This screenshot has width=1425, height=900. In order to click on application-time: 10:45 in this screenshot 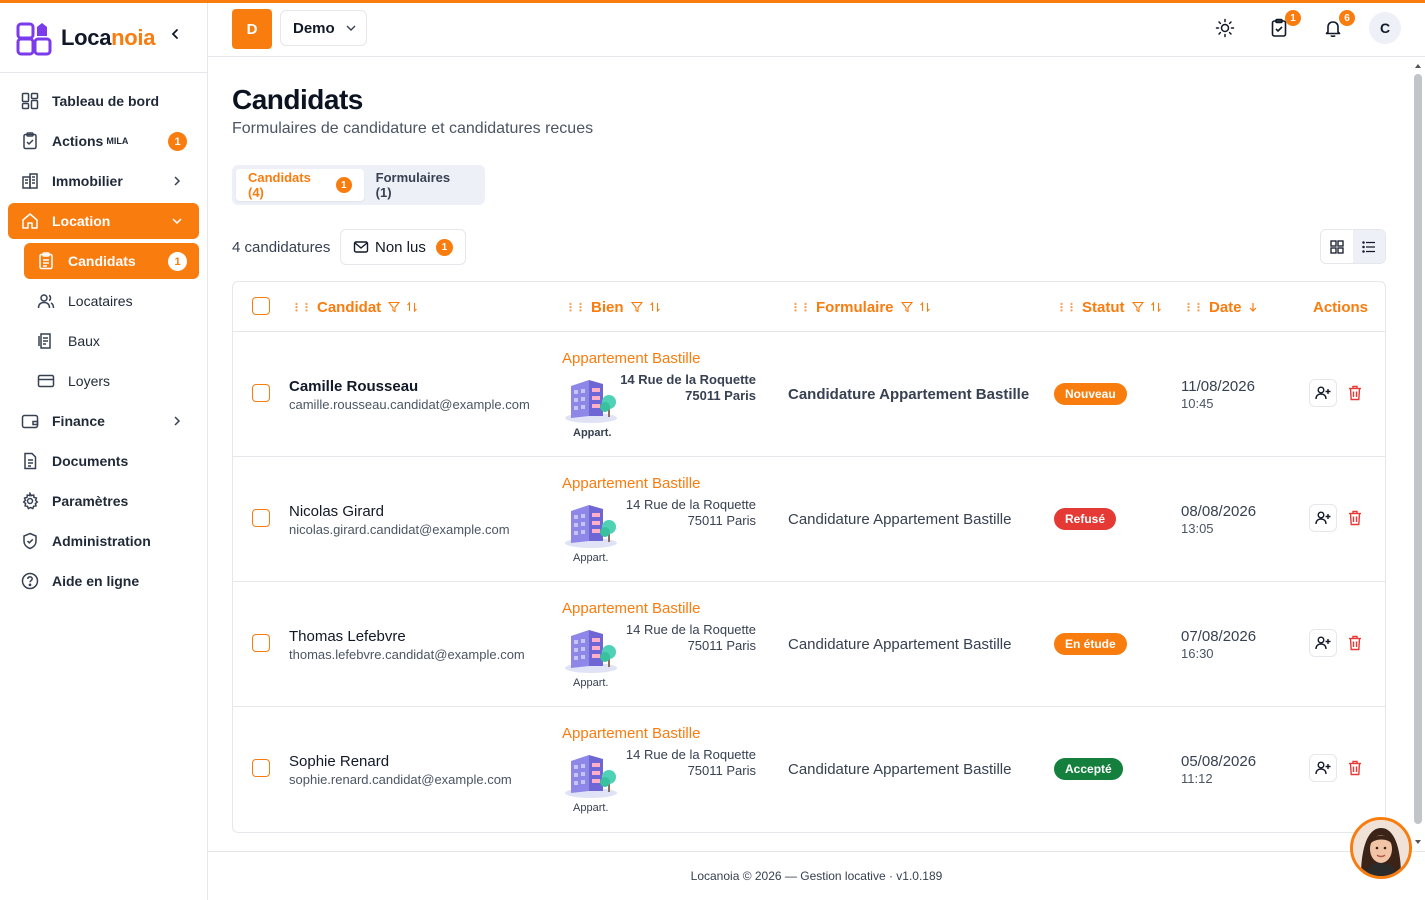, I will do `click(1197, 403)`.